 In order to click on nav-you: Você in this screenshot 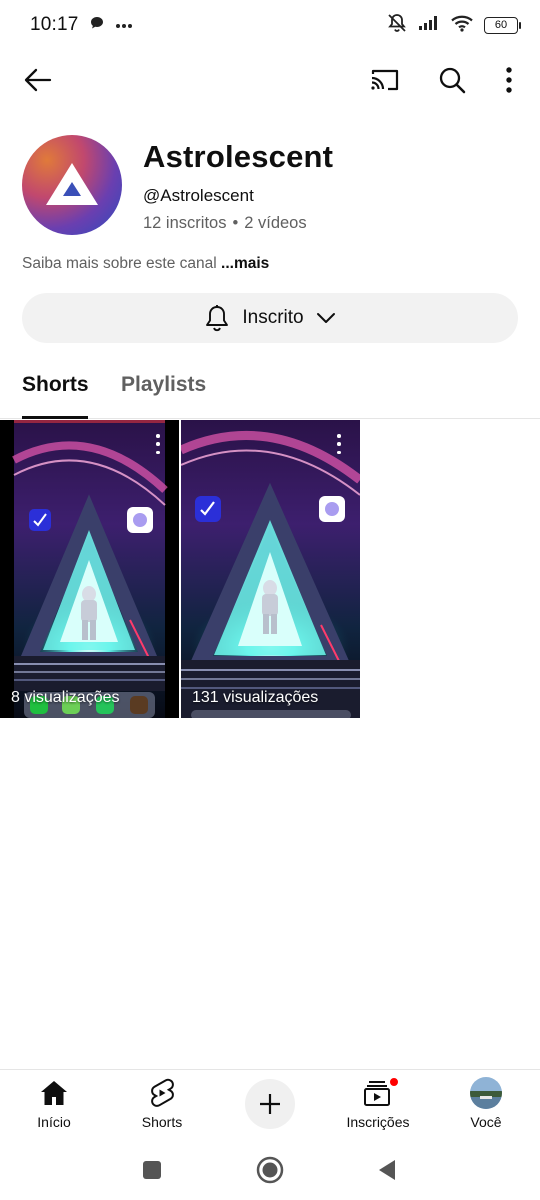, I will do `click(486, 1105)`.